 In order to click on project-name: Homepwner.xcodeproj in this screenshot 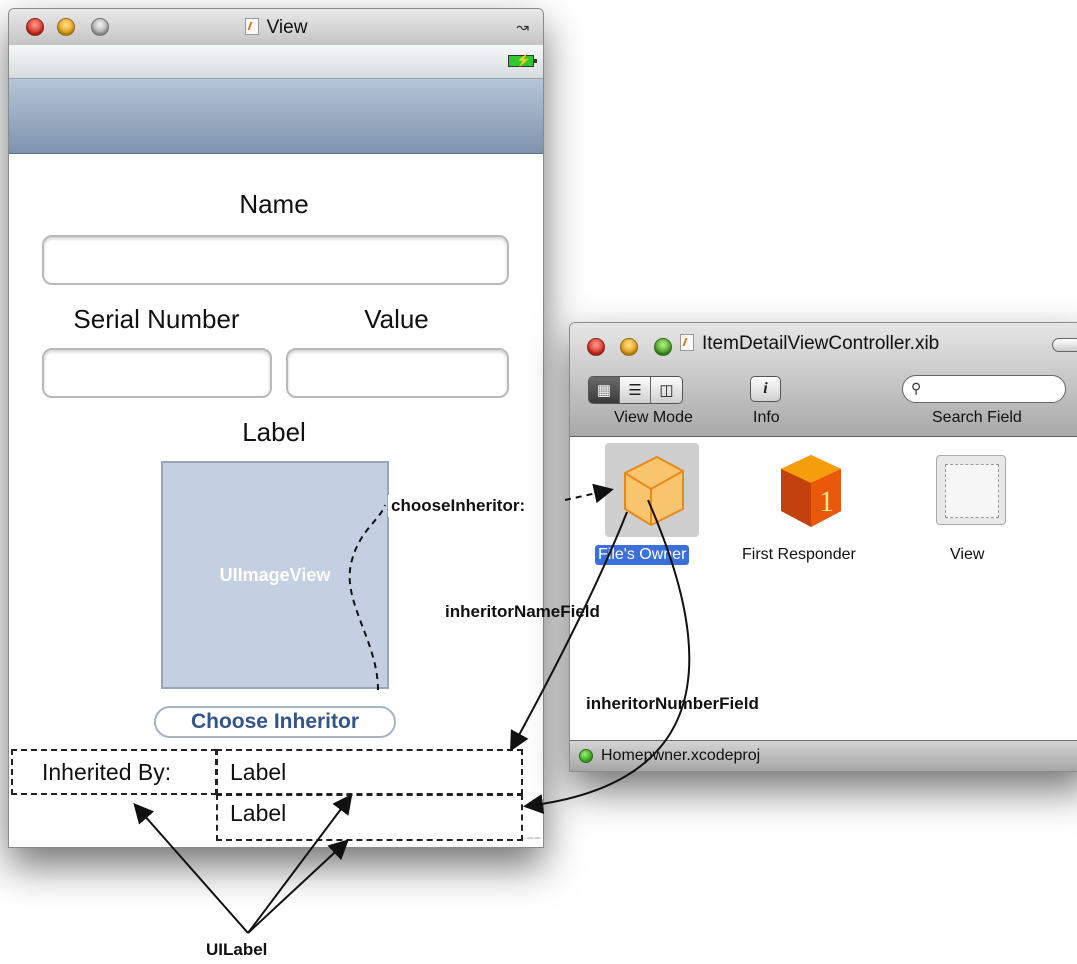, I will do `click(681, 755)`.